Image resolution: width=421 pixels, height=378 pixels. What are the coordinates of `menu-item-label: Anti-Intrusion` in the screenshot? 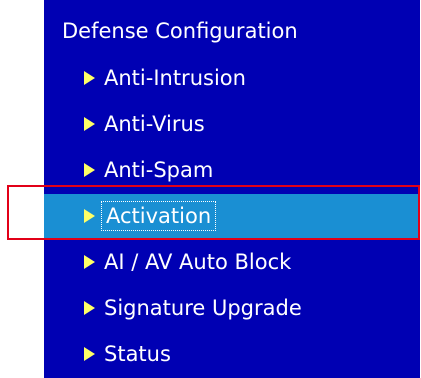 It's located at (175, 78).